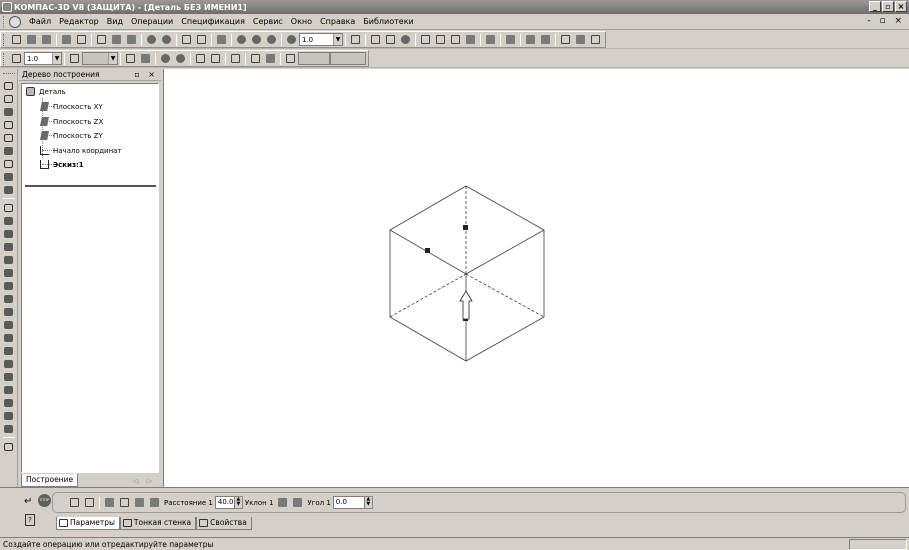 This screenshot has height=550, width=909. I want to click on zoom-out-button, so click(271, 39).